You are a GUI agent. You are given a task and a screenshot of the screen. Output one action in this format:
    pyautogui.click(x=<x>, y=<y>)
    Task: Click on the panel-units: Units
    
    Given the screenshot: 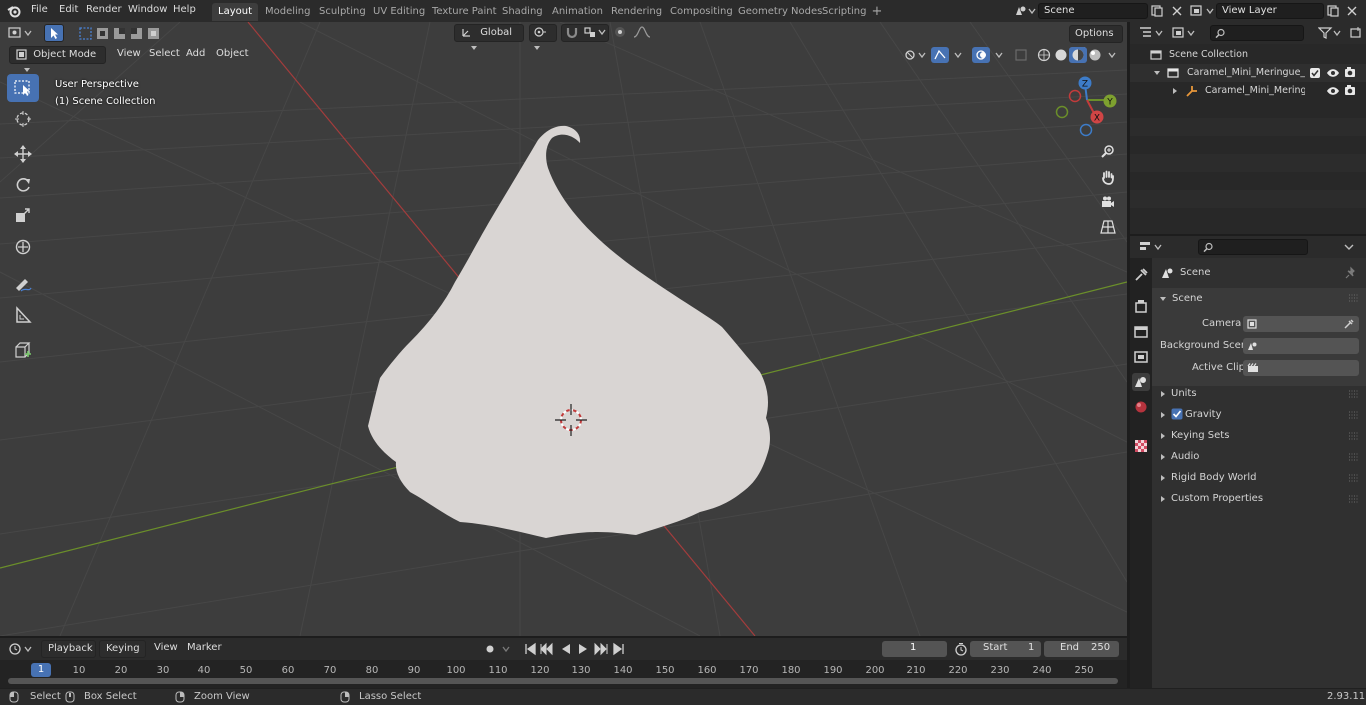 What is the action you would take?
    pyautogui.click(x=1259, y=394)
    